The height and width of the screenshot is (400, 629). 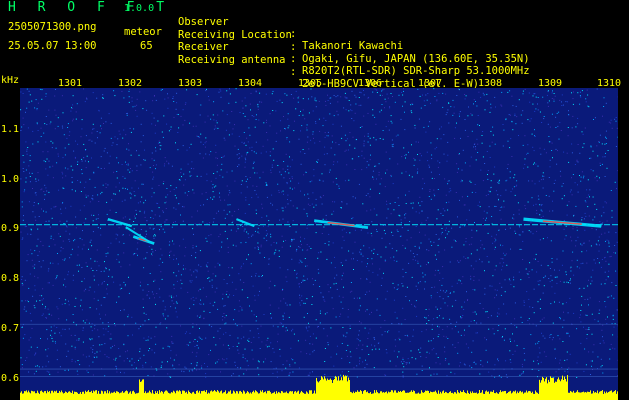 I want to click on file-name: 2505071300.png, so click(x=52, y=27).